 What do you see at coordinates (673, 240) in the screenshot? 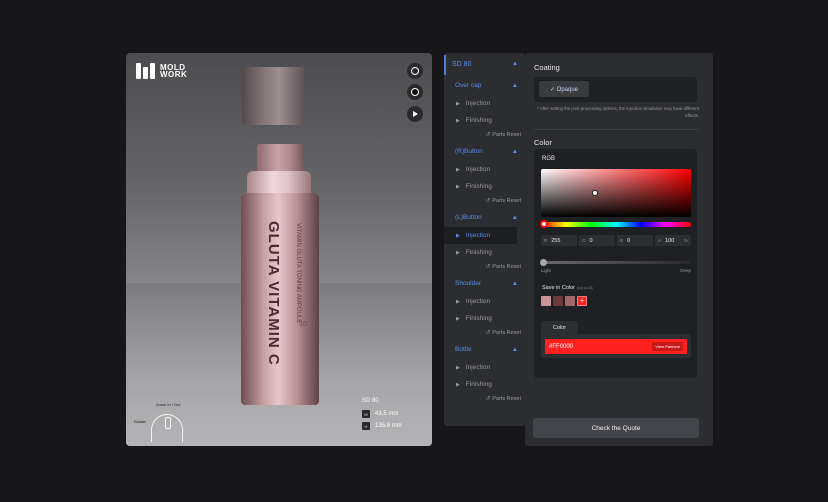
I see `alpha-field: A 100%` at bounding box center [673, 240].